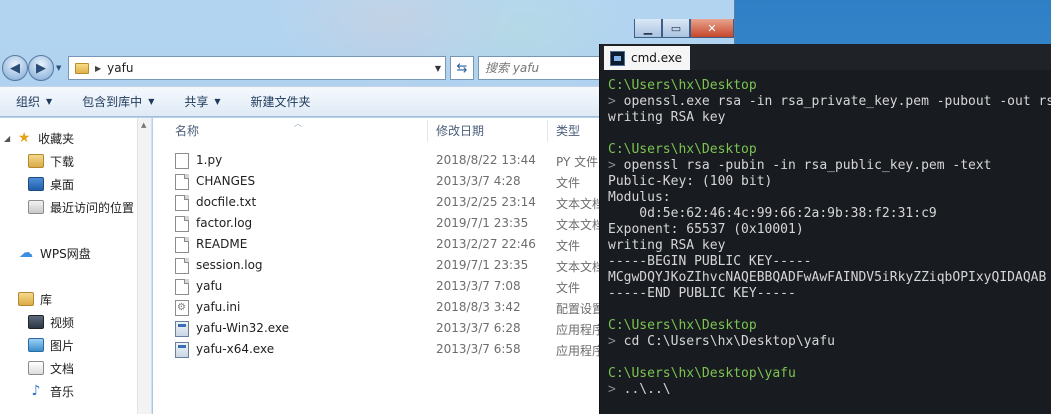  Describe the element at coordinates (182, 350) in the screenshot. I see `exe-icon` at that location.